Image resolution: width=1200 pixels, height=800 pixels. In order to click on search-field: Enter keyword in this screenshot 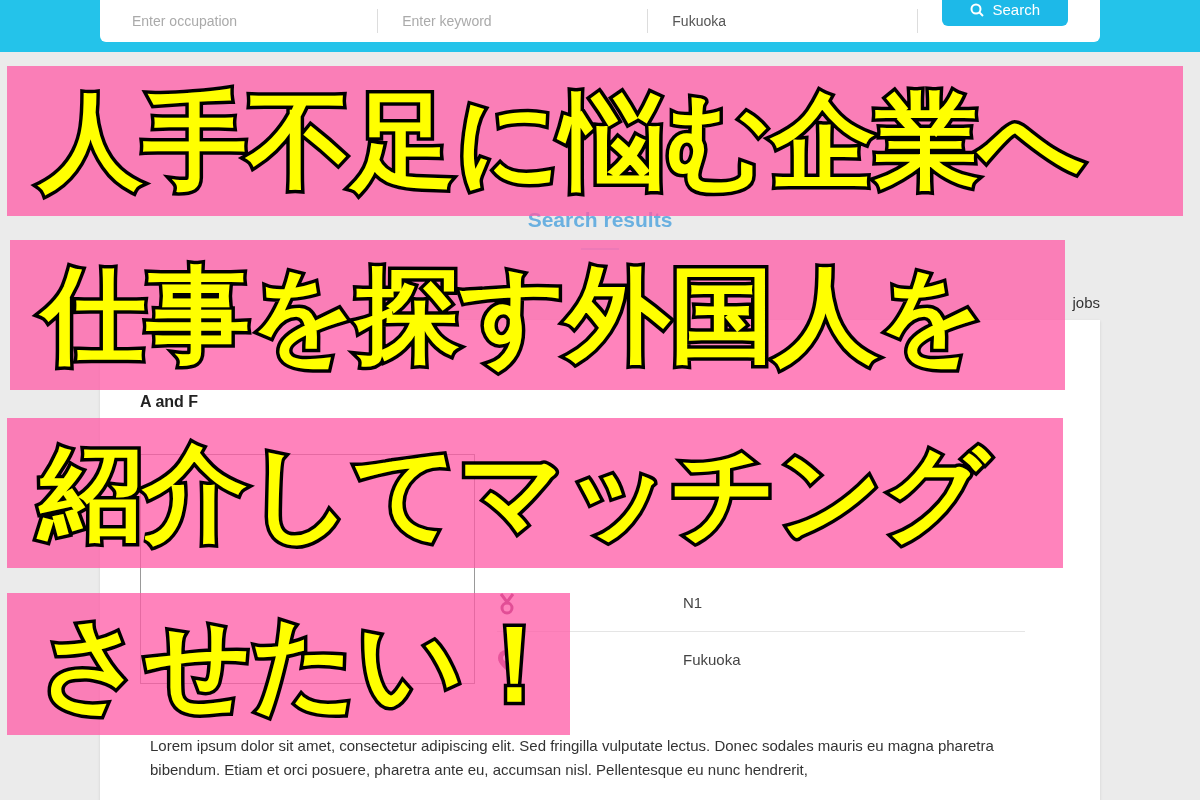, I will do `click(517, 21)`.